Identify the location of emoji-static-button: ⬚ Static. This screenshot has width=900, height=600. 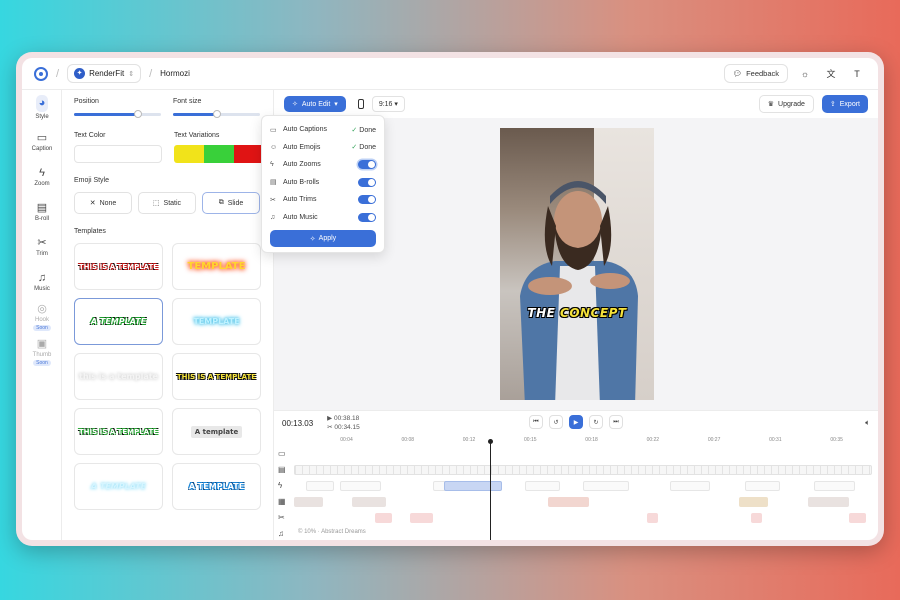
(167, 203).